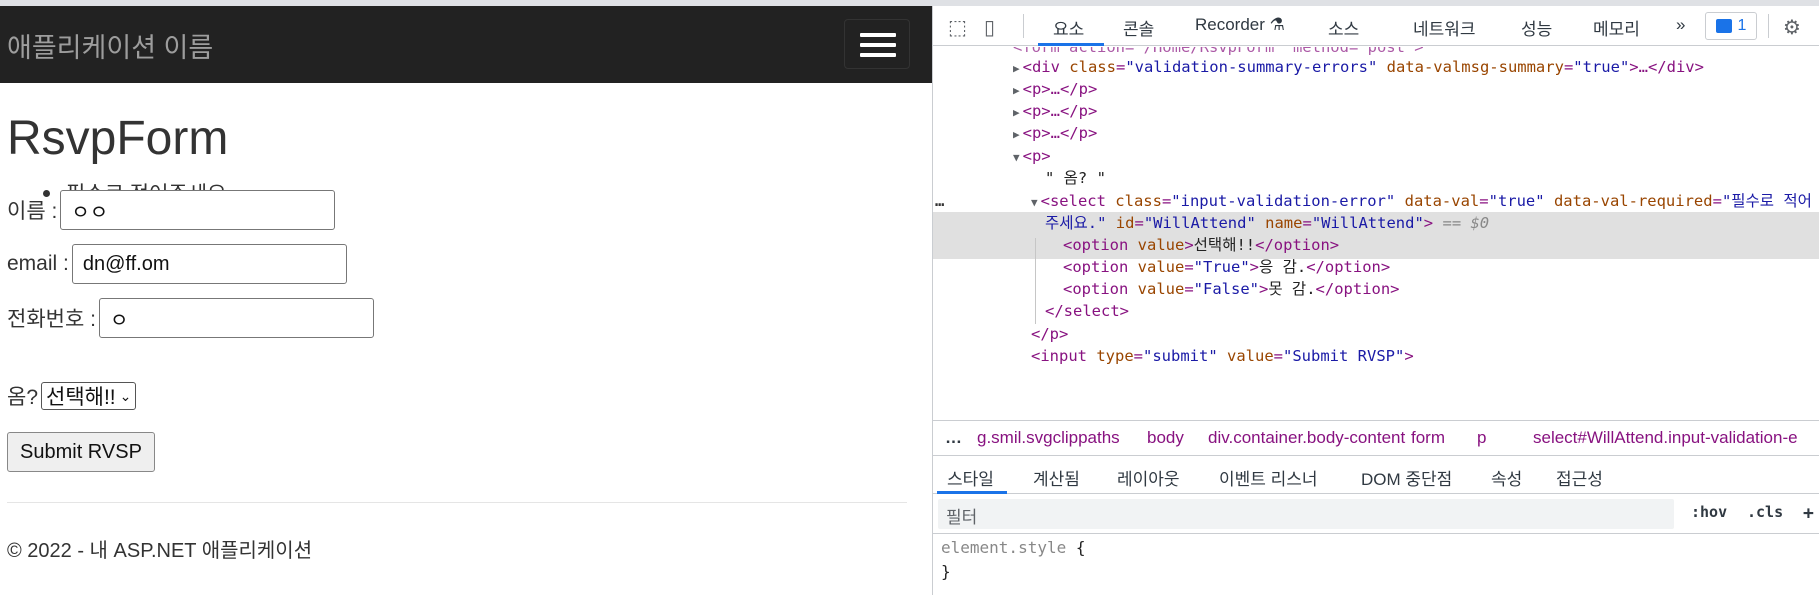 Image resolution: width=1819 pixels, height=595 pixels. Describe the element at coordinates (1283, 267) in the screenshot. I see `dom-text: 응 감.` at that location.